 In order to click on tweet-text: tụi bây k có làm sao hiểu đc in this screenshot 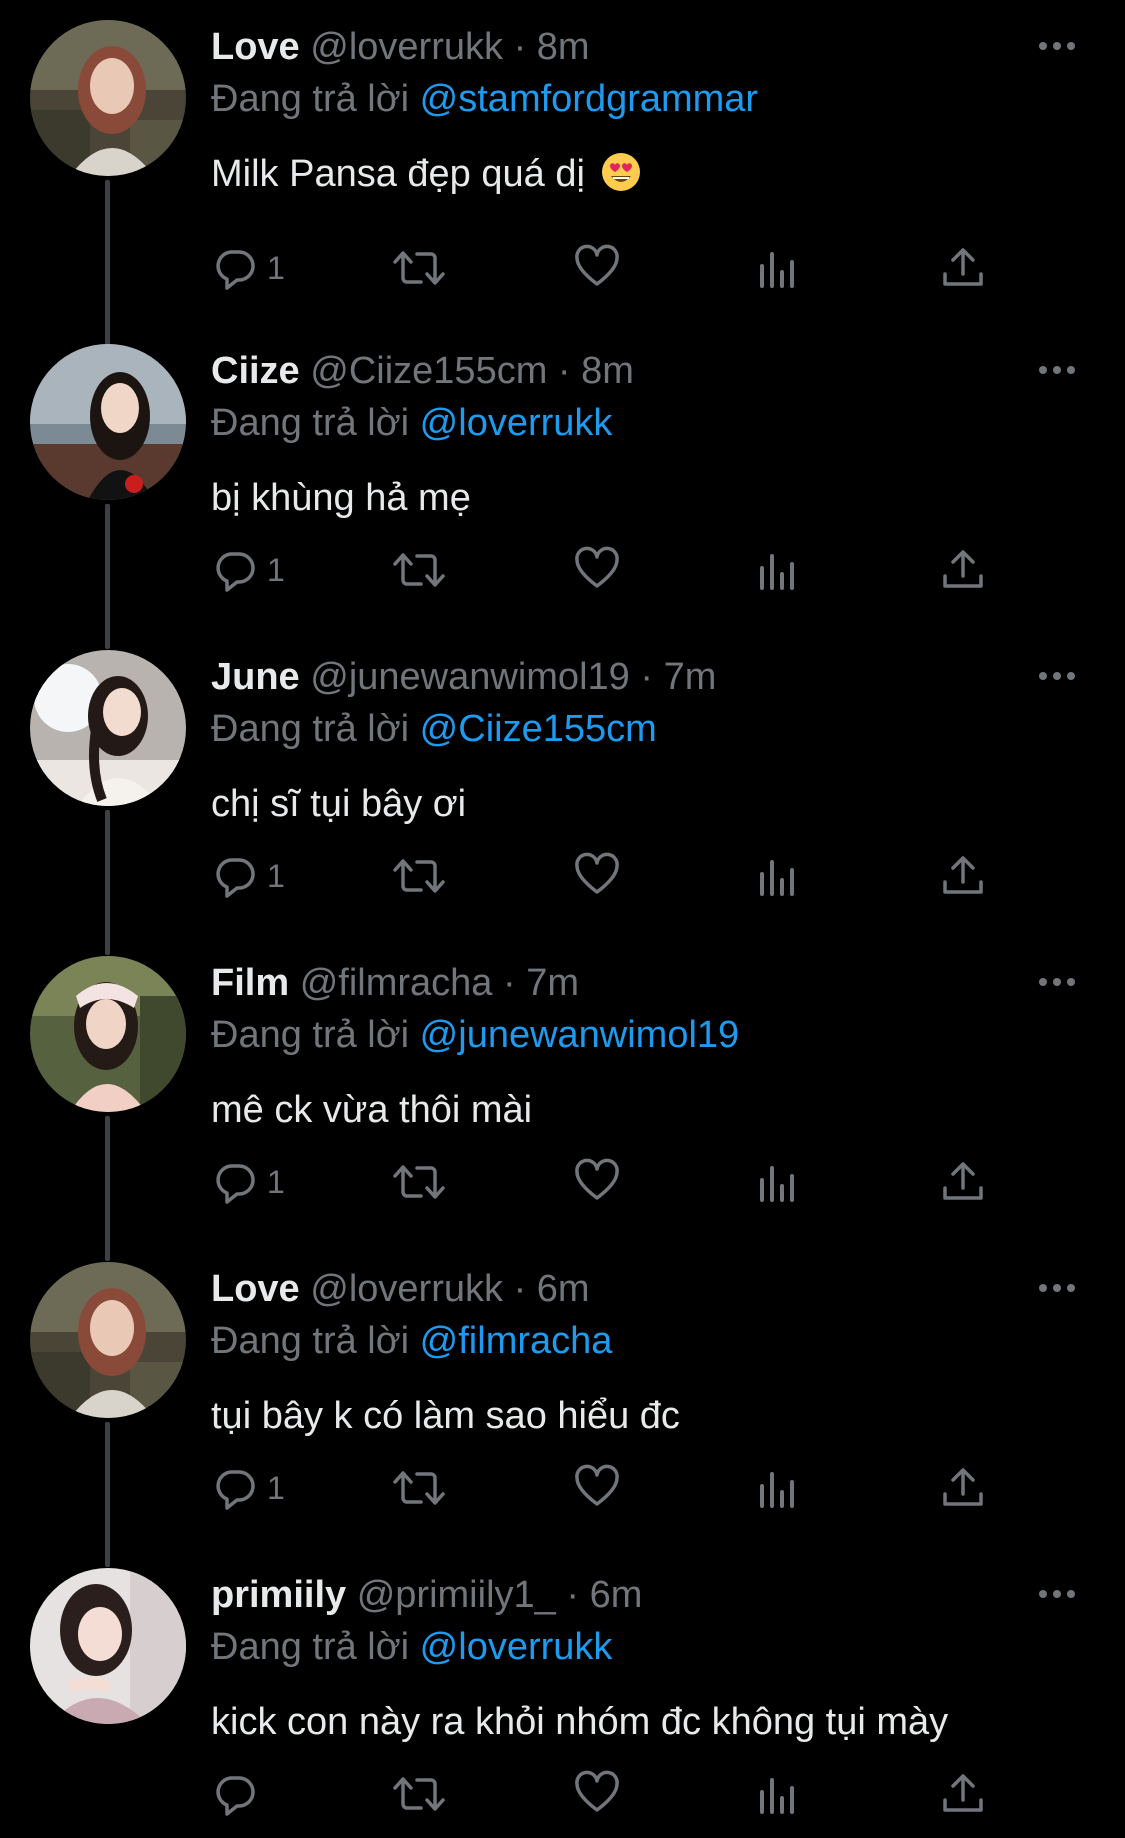, I will do `click(445, 1416)`.